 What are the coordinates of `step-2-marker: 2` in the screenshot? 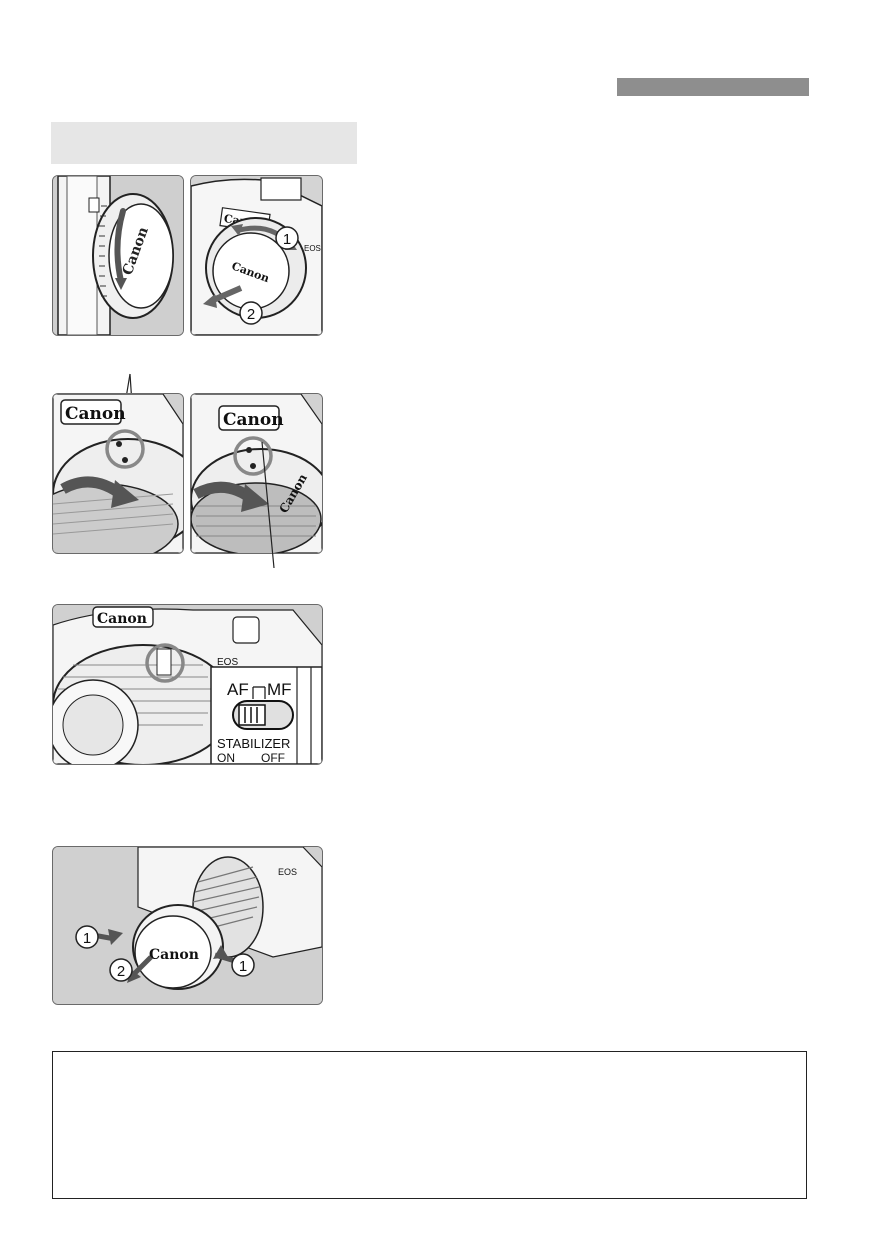 It's located at (251, 314).